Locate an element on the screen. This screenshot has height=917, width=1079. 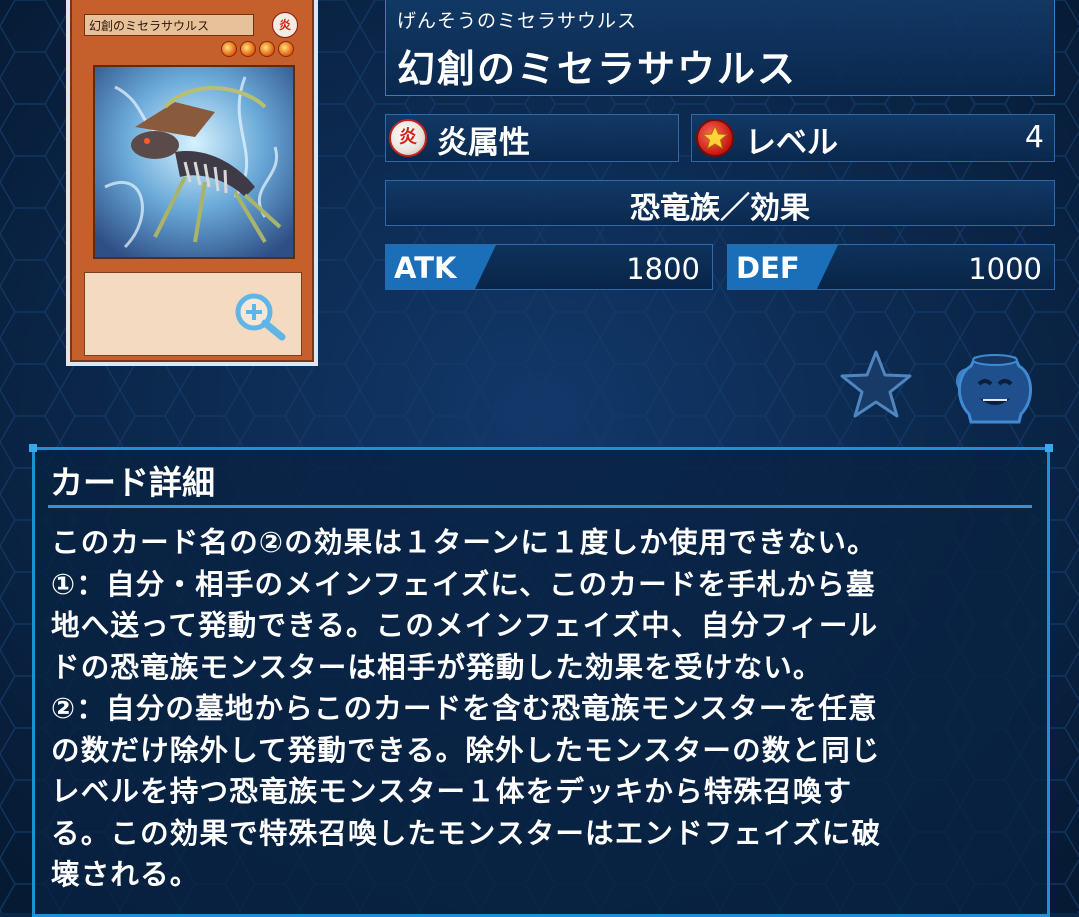
level-label: レベル is located at coordinates (791, 143).